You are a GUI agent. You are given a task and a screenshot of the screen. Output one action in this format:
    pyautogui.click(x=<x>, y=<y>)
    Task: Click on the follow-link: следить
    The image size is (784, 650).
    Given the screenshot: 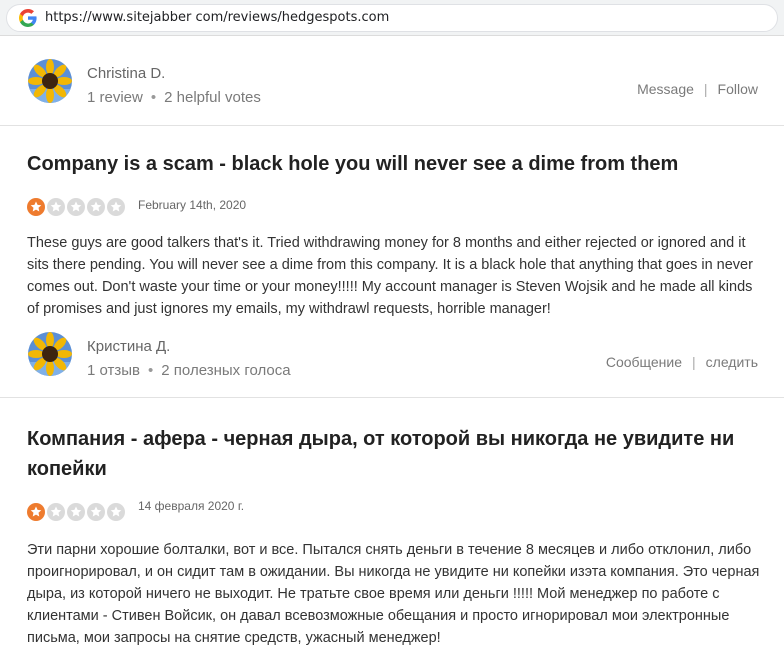 What is the action you would take?
    pyautogui.click(x=732, y=362)
    